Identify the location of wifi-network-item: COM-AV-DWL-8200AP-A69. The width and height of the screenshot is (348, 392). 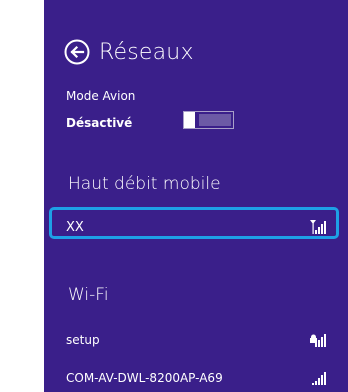
(196, 377).